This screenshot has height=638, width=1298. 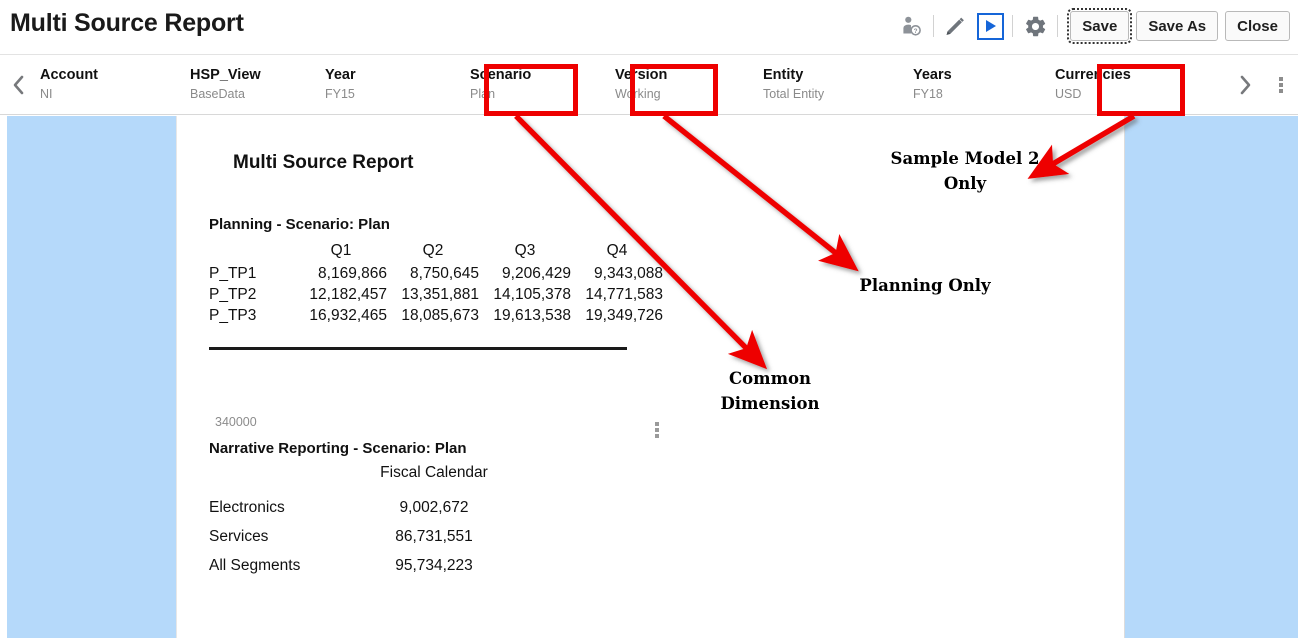 What do you see at coordinates (911, 26) in the screenshot?
I see `user-approval-icon: ?` at bounding box center [911, 26].